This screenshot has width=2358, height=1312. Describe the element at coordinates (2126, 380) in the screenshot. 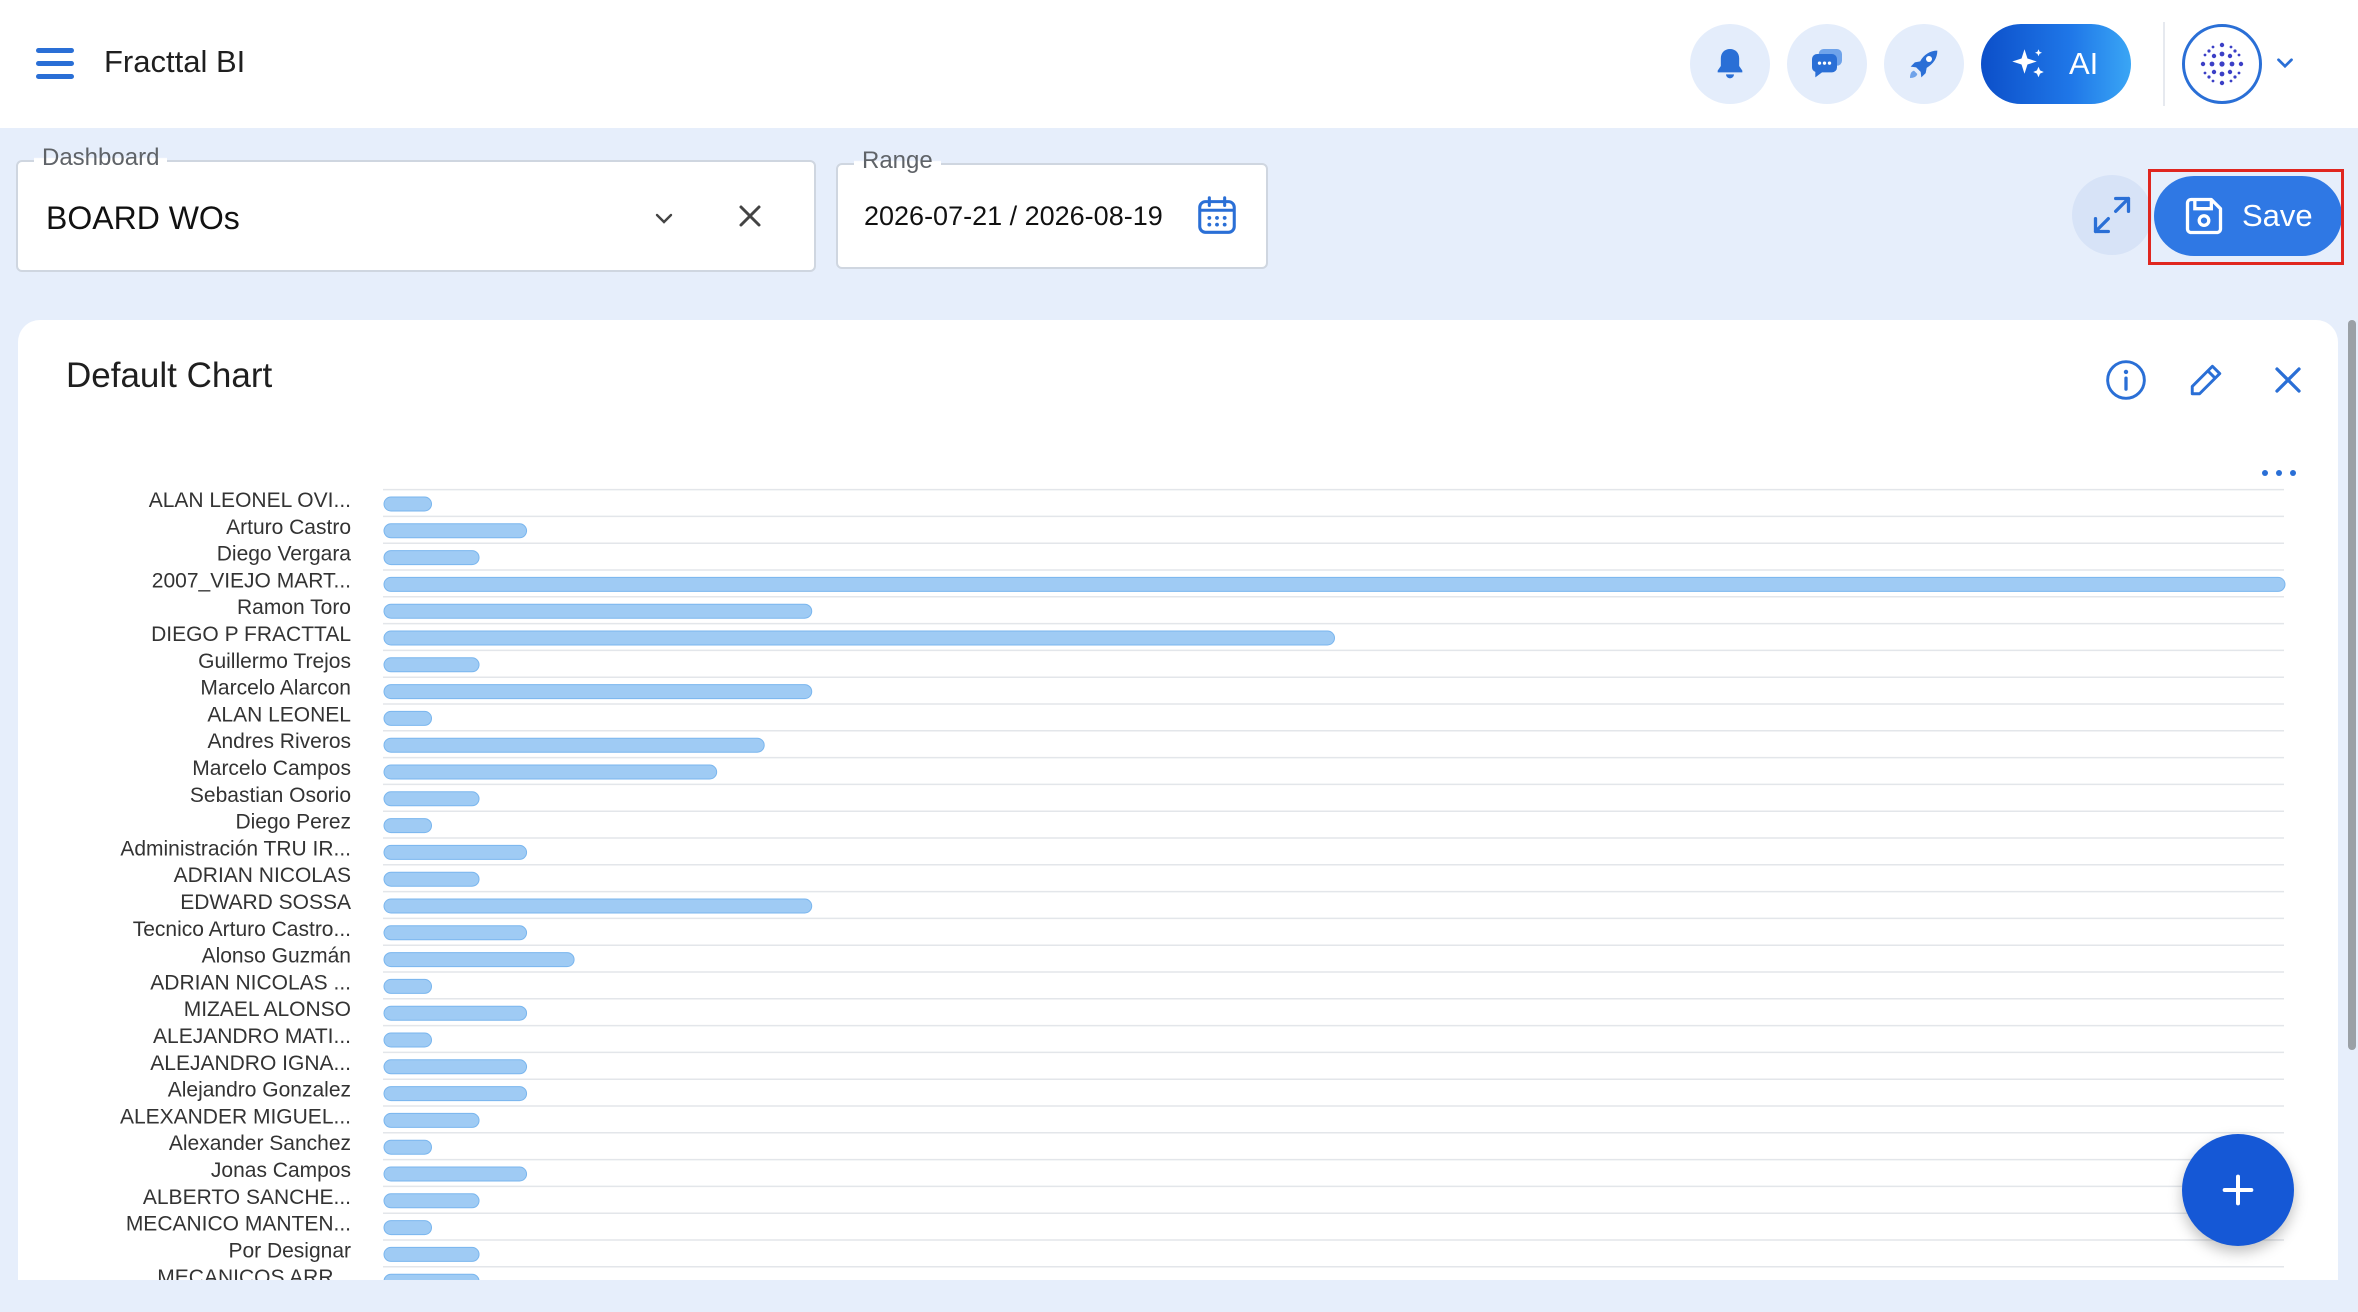

I see `info-icon` at that location.